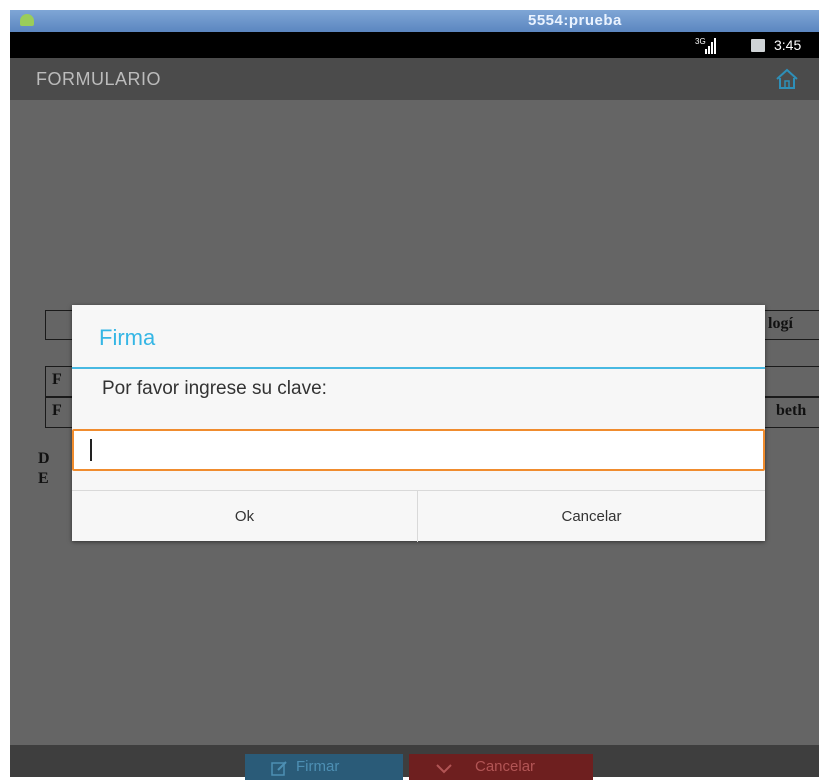 Image resolution: width=819 pixels, height=780 pixels. What do you see at coordinates (780, 323) in the screenshot?
I see `form-header-text: logí` at bounding box center [780, 323].